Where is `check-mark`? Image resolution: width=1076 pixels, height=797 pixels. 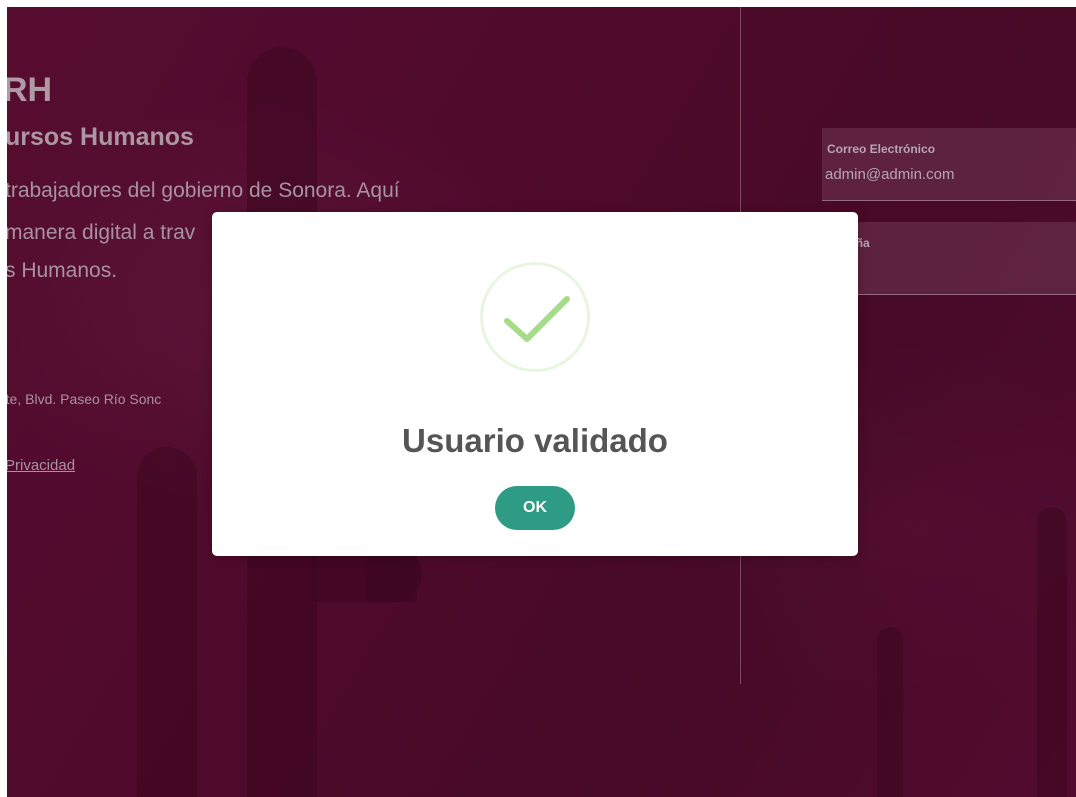
check-mark is located at coordinates (537, 319).